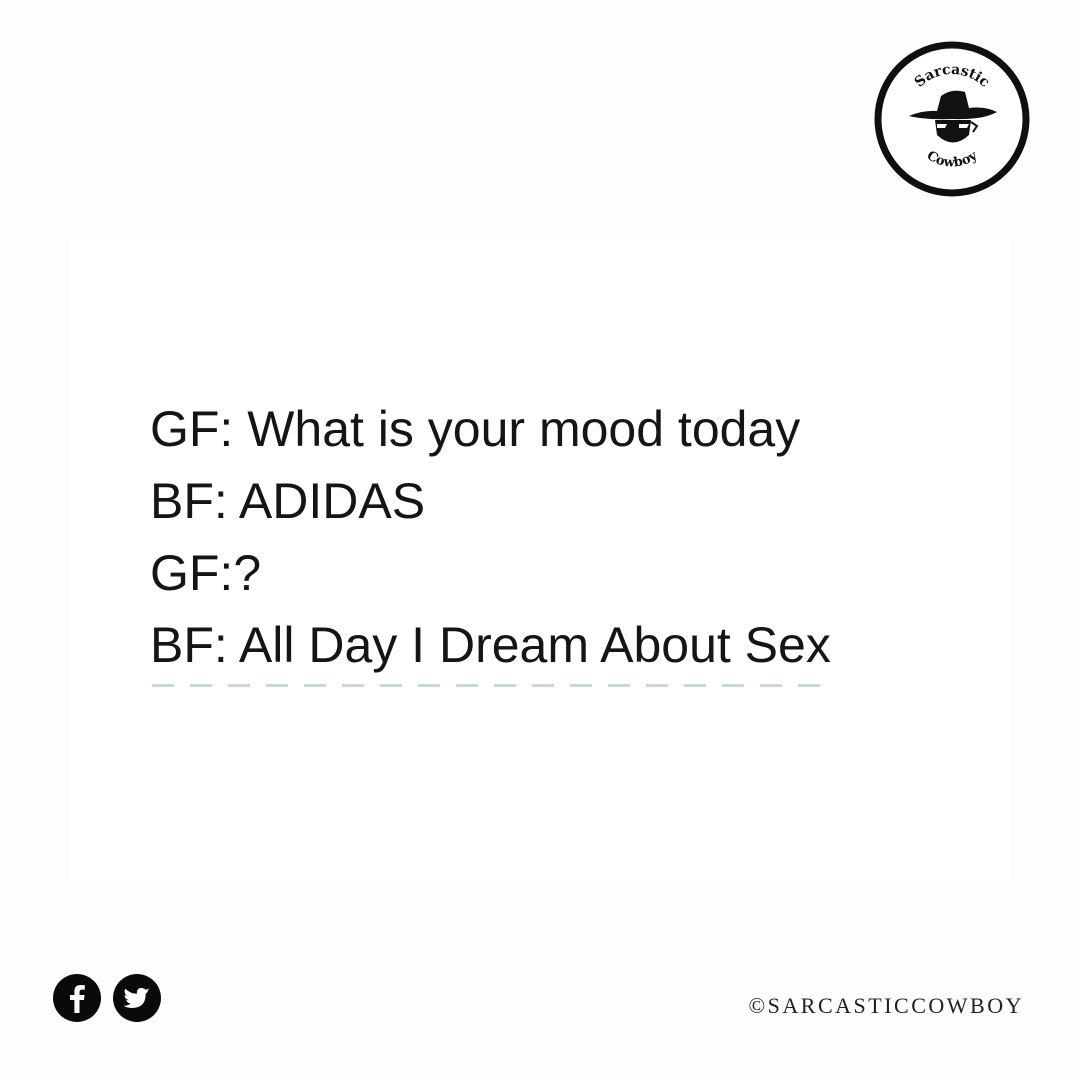  I want to click on post-line-3: GF:?, so click(206, 573).